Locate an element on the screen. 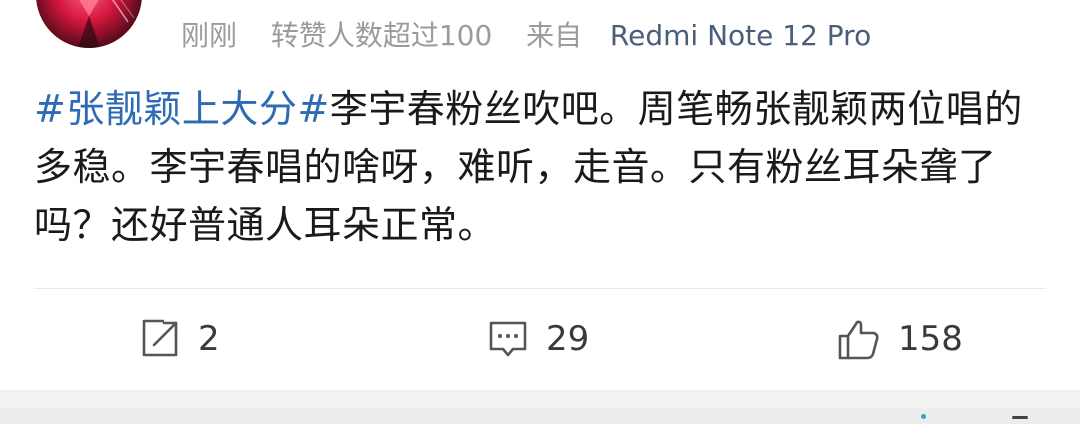 The height and width of the screenshot is (424, 1080). avatar-art is located at coordinates (106, 24).